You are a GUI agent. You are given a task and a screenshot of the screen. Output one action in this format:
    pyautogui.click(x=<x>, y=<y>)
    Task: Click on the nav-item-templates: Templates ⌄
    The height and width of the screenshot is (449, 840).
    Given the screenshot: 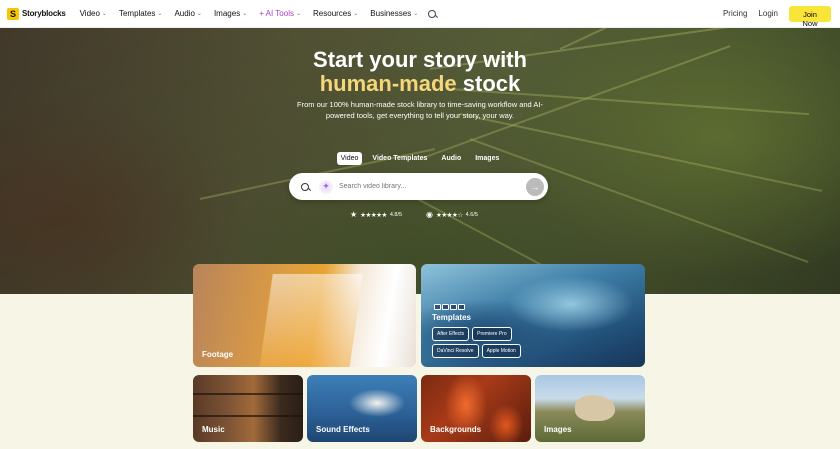 What is the action you would take?
    pyautogui.click(x=141, y=13)
    